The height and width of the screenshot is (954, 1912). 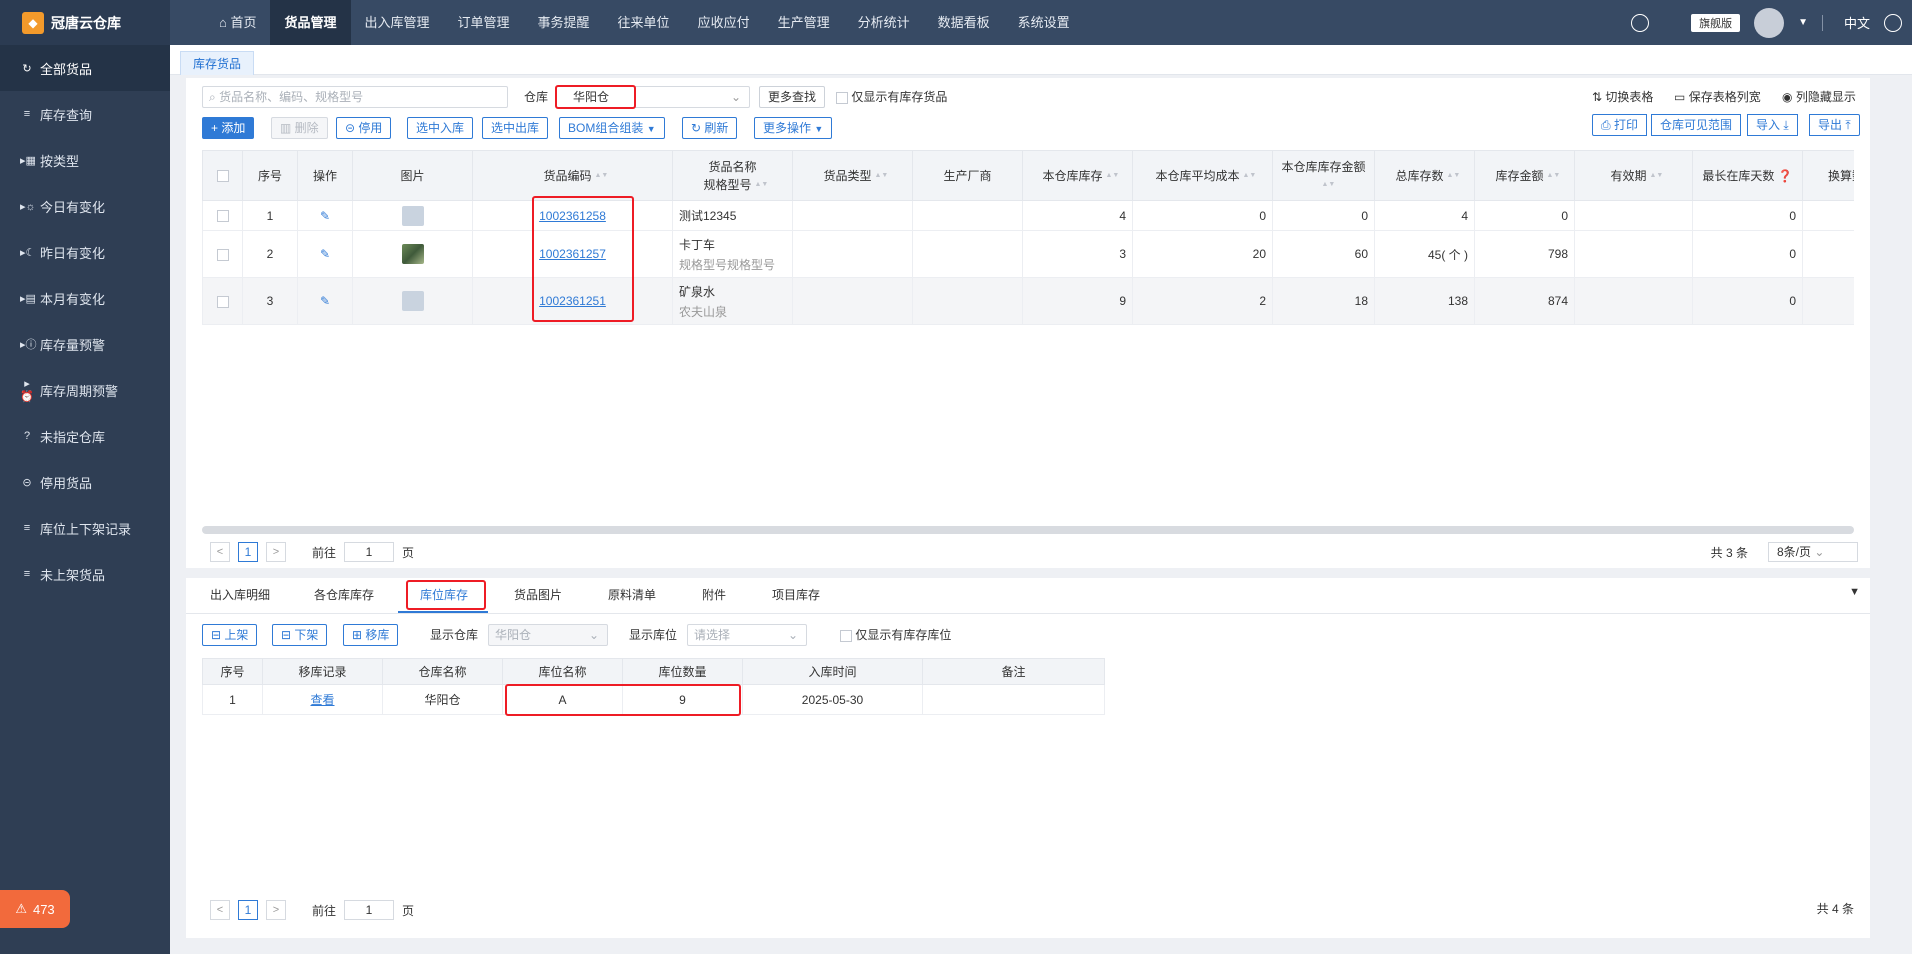 What do you see at coordinates (964, 22) in the screenshot?
I see `nav-dashboard: 数据看板` at bounding box center [964, 22].